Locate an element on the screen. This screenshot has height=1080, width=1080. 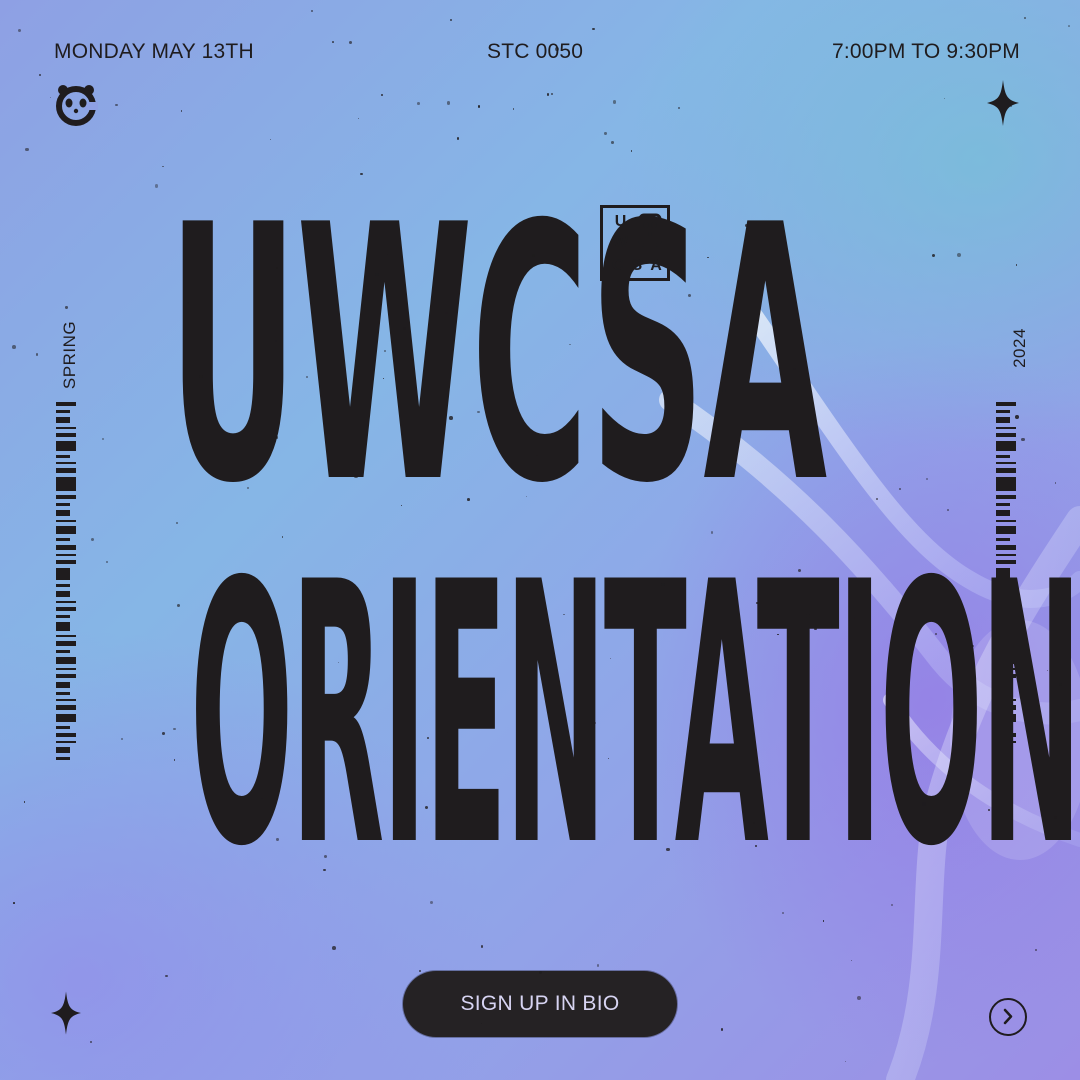
badge-letter-u: U is located at coordinates (620, 221).